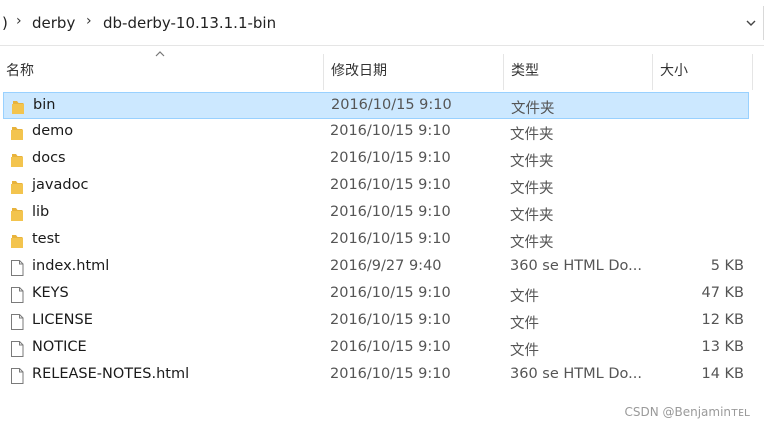  I want to click on address-bar: ) › derby › db-derby-10.13.1.1-bin, so click(382, 23).